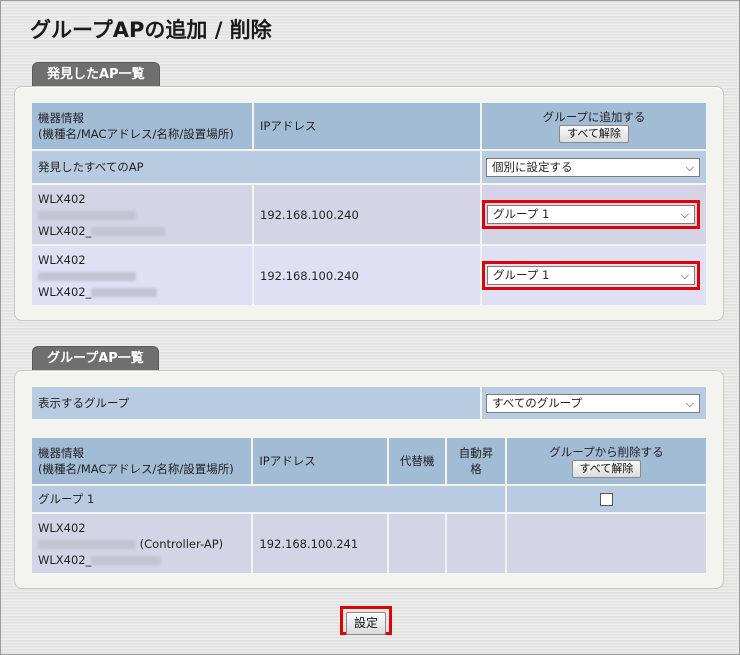 This screenshot has width=740, height=655. Describe the element at coordinates (594, 134) in the screenshot. I see `clear-all-add-button: すべて解除` at that location.